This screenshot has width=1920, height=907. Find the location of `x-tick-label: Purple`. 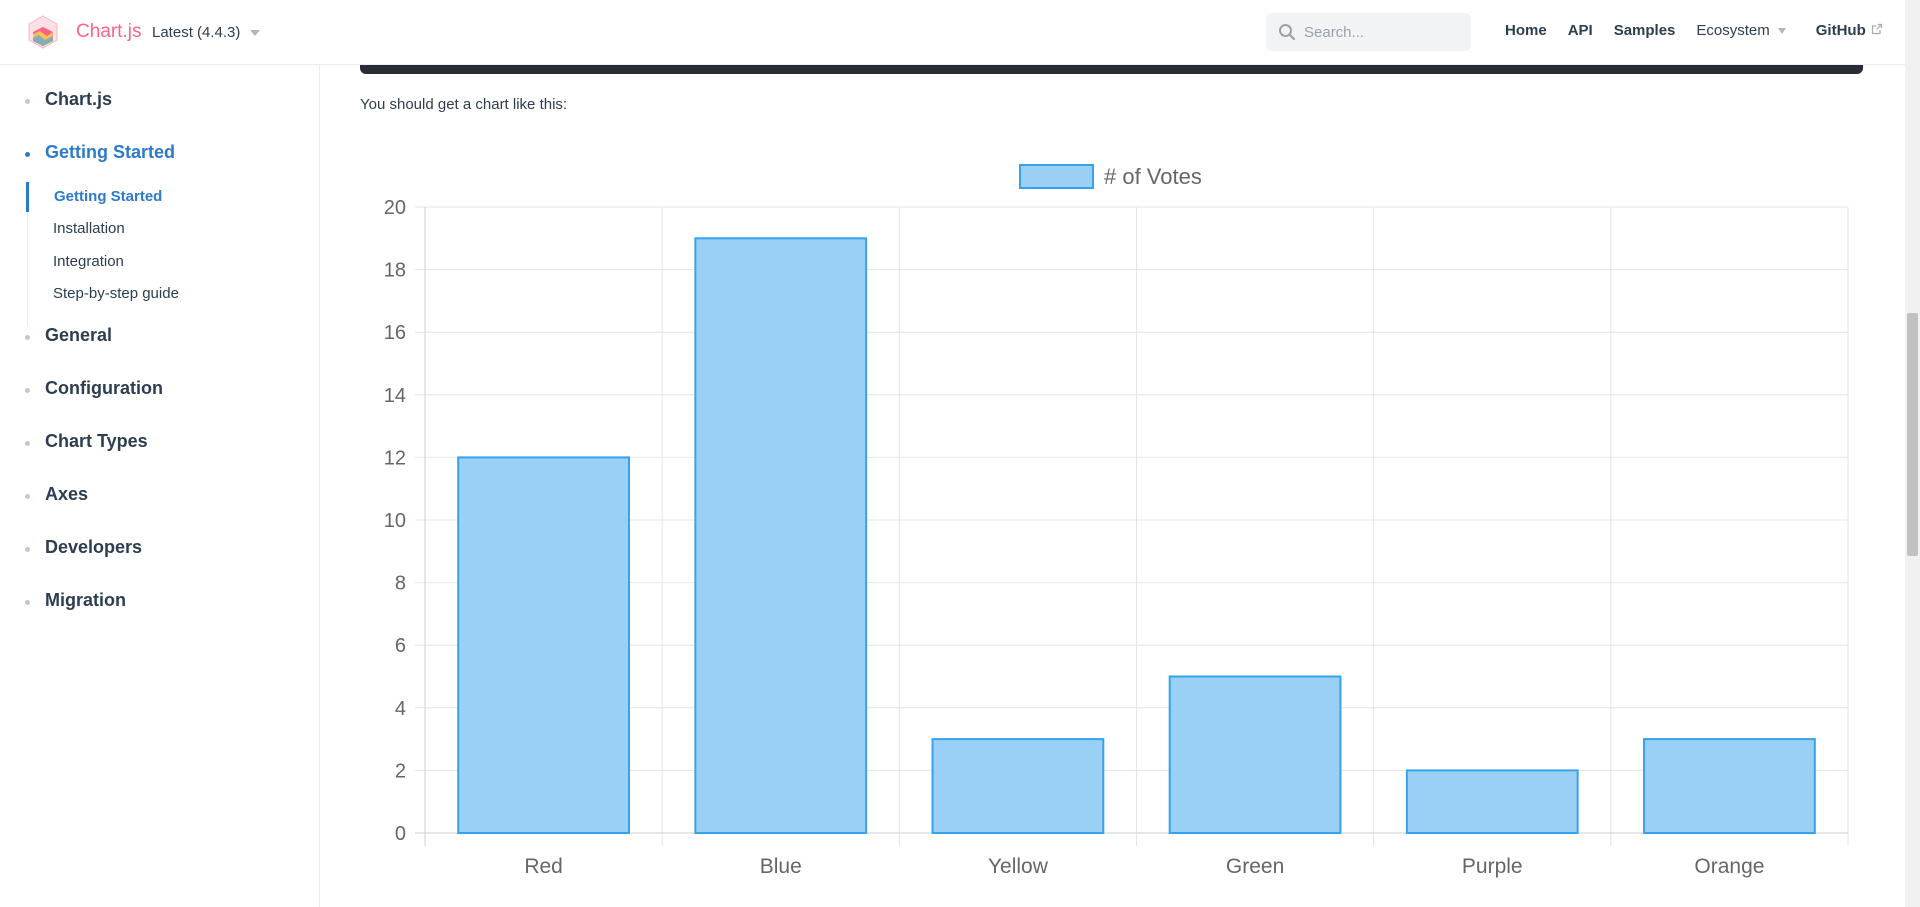

x-tick-label: Purple is located at coordinates (1492, 866).